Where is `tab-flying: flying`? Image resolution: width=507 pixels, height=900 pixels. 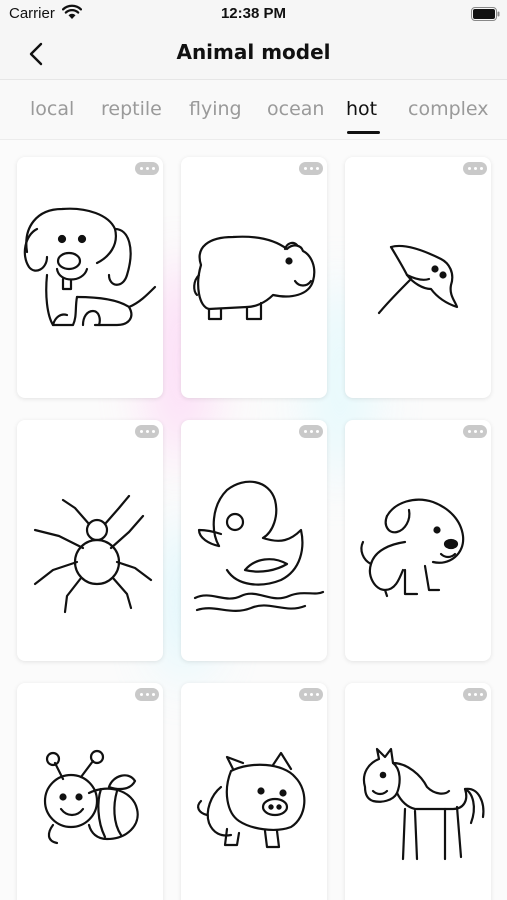 tab-flying: flying is located at coordinates (215, 109).